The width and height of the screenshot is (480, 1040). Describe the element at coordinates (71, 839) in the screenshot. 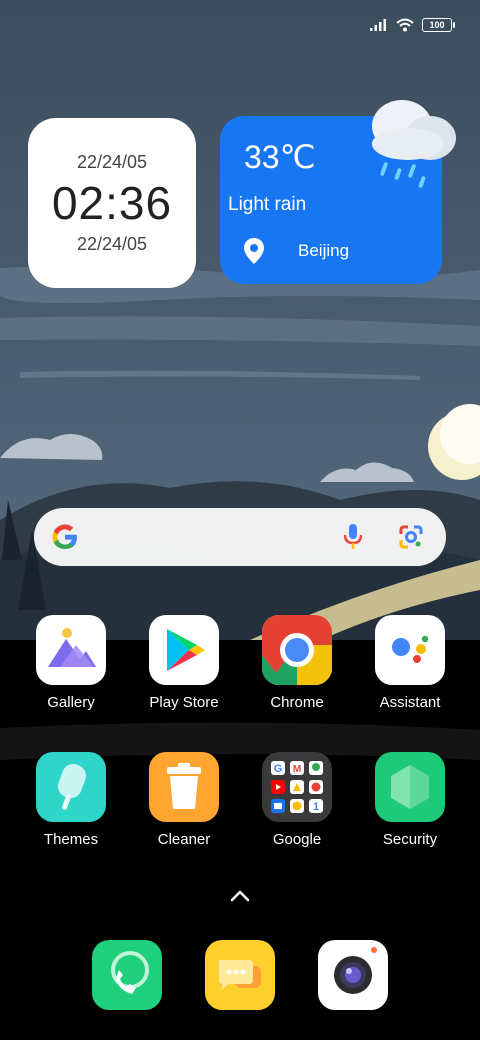

I see `app-label: Themes` at that location.